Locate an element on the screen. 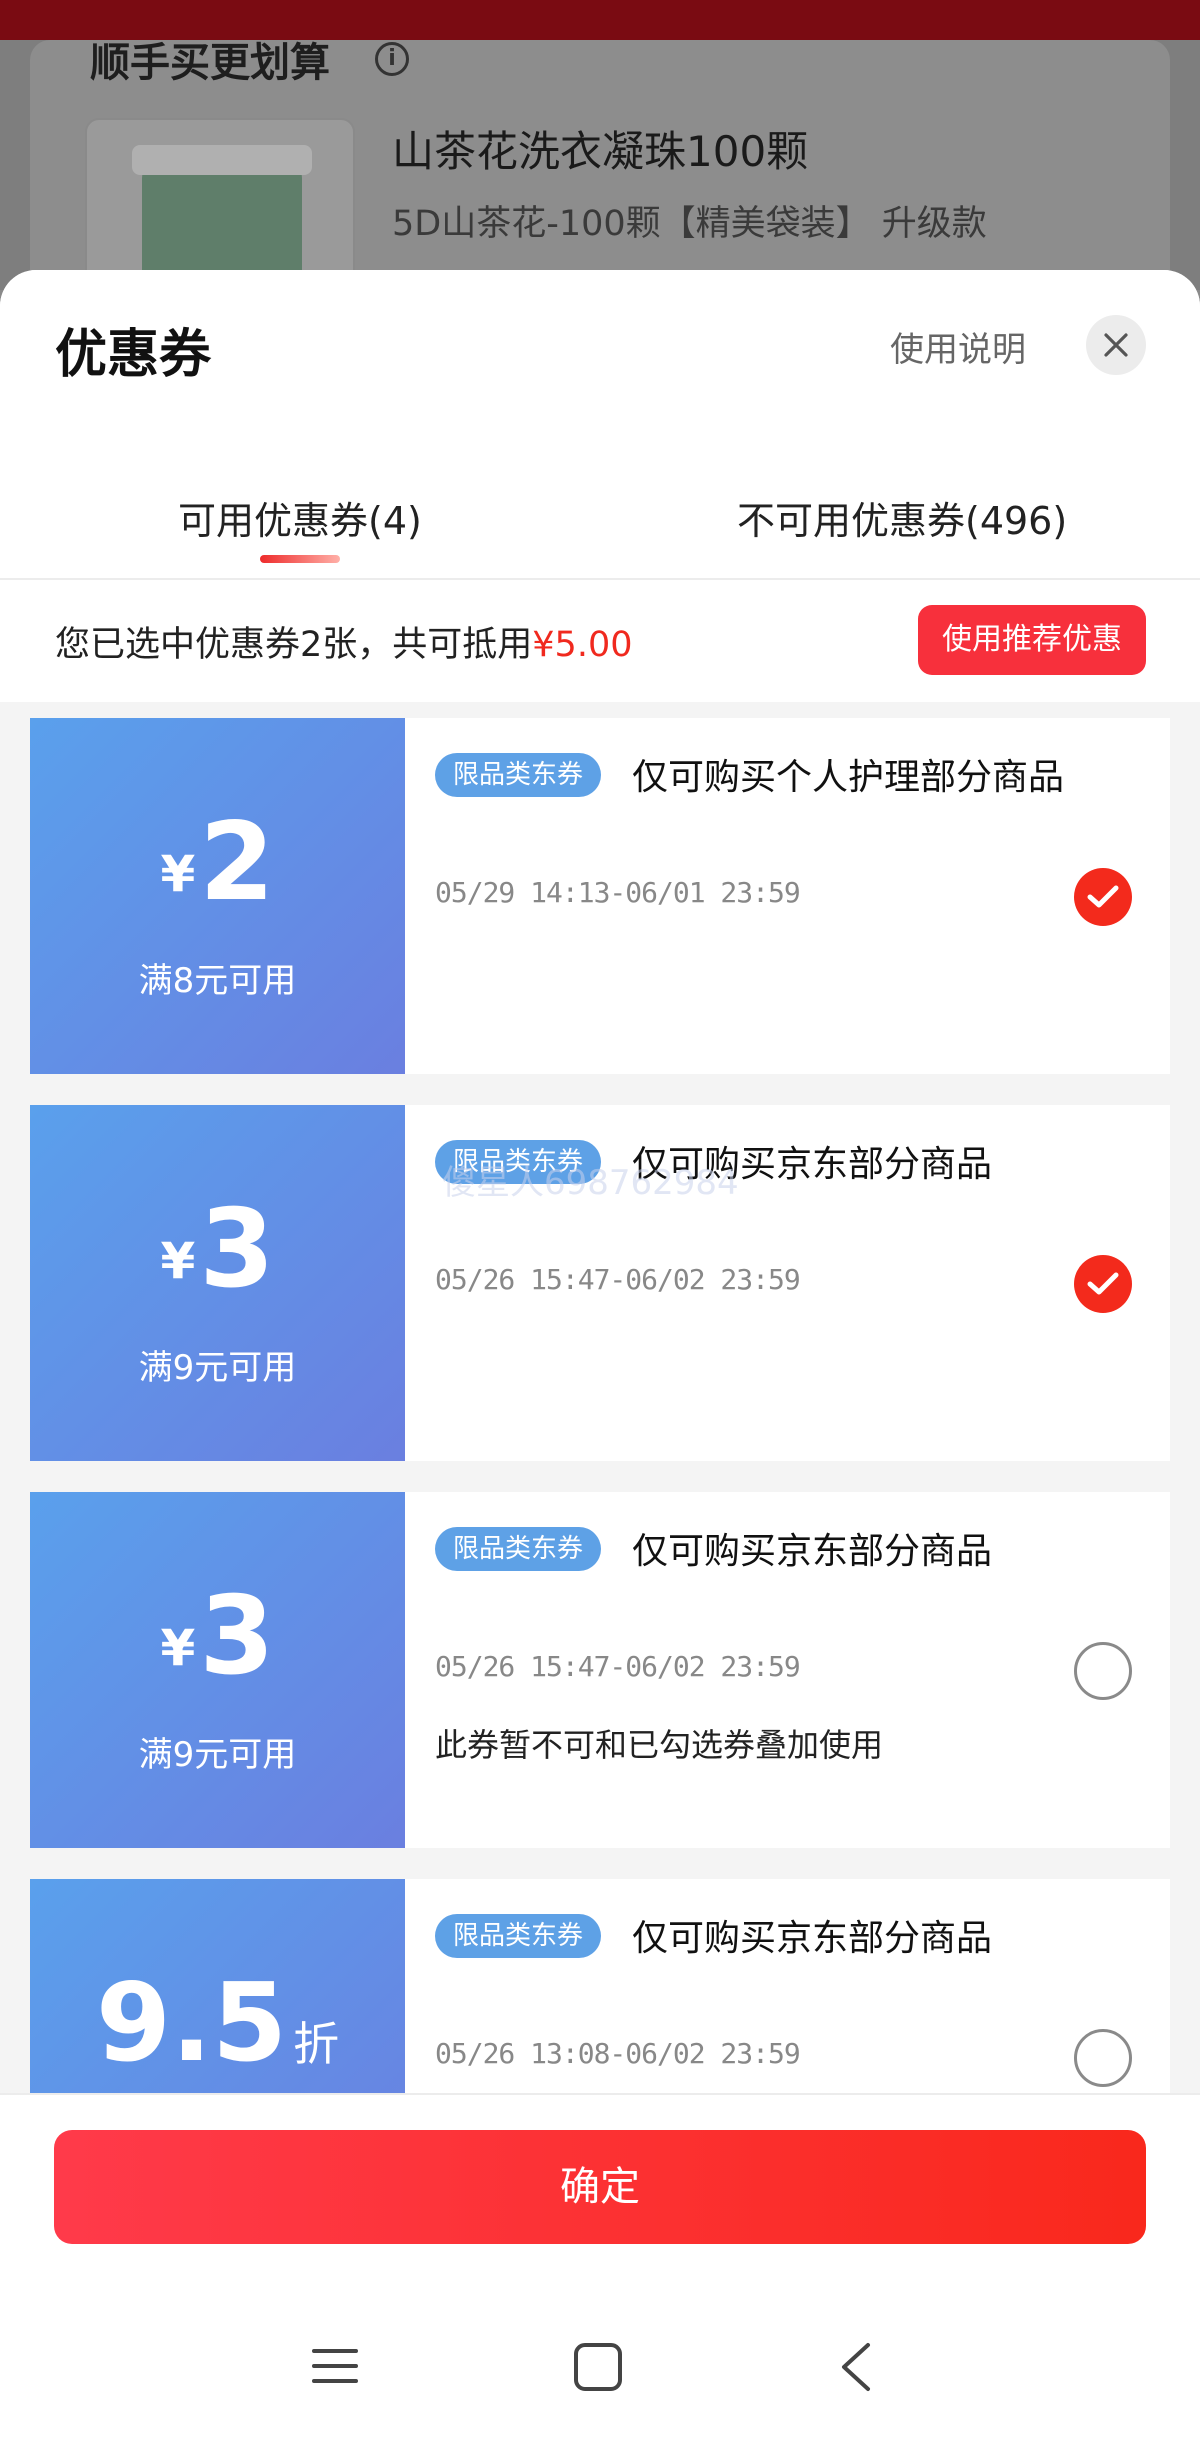 This screenshot has width=1200, height=2447. tab-unavailable-coupons: 不可用优惠券(496) is located at coordinates (902, 517).